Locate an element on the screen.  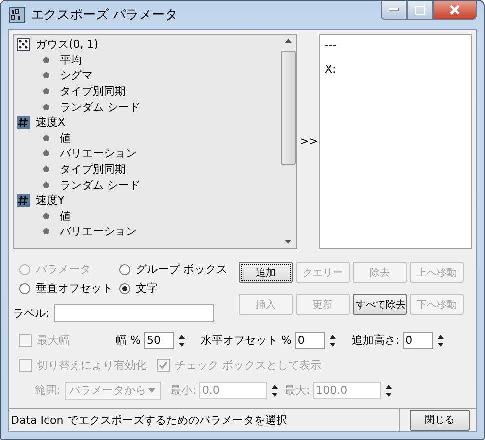
checkbox-label: チェック ボックスとして表示 is located at coordinates (248, 365).